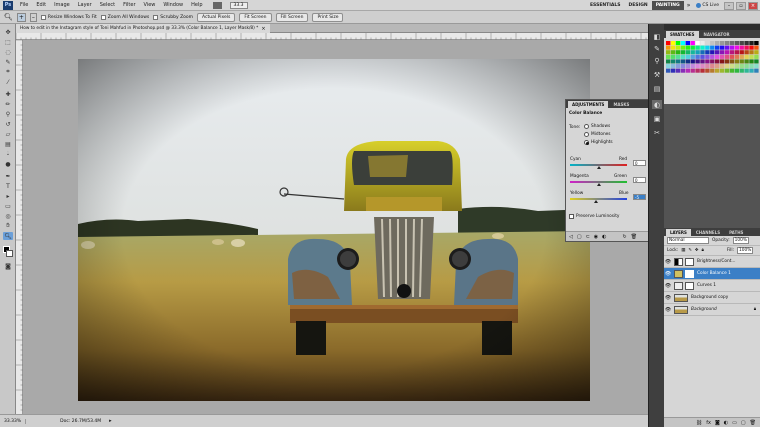 Image resolution: width=760 pixels, height=427 pixels. What do you see at coordinates (8, 82) in the screenshot?
I see `eyedropper-tool-icon: ⁄` at bounding box center [8, 82].